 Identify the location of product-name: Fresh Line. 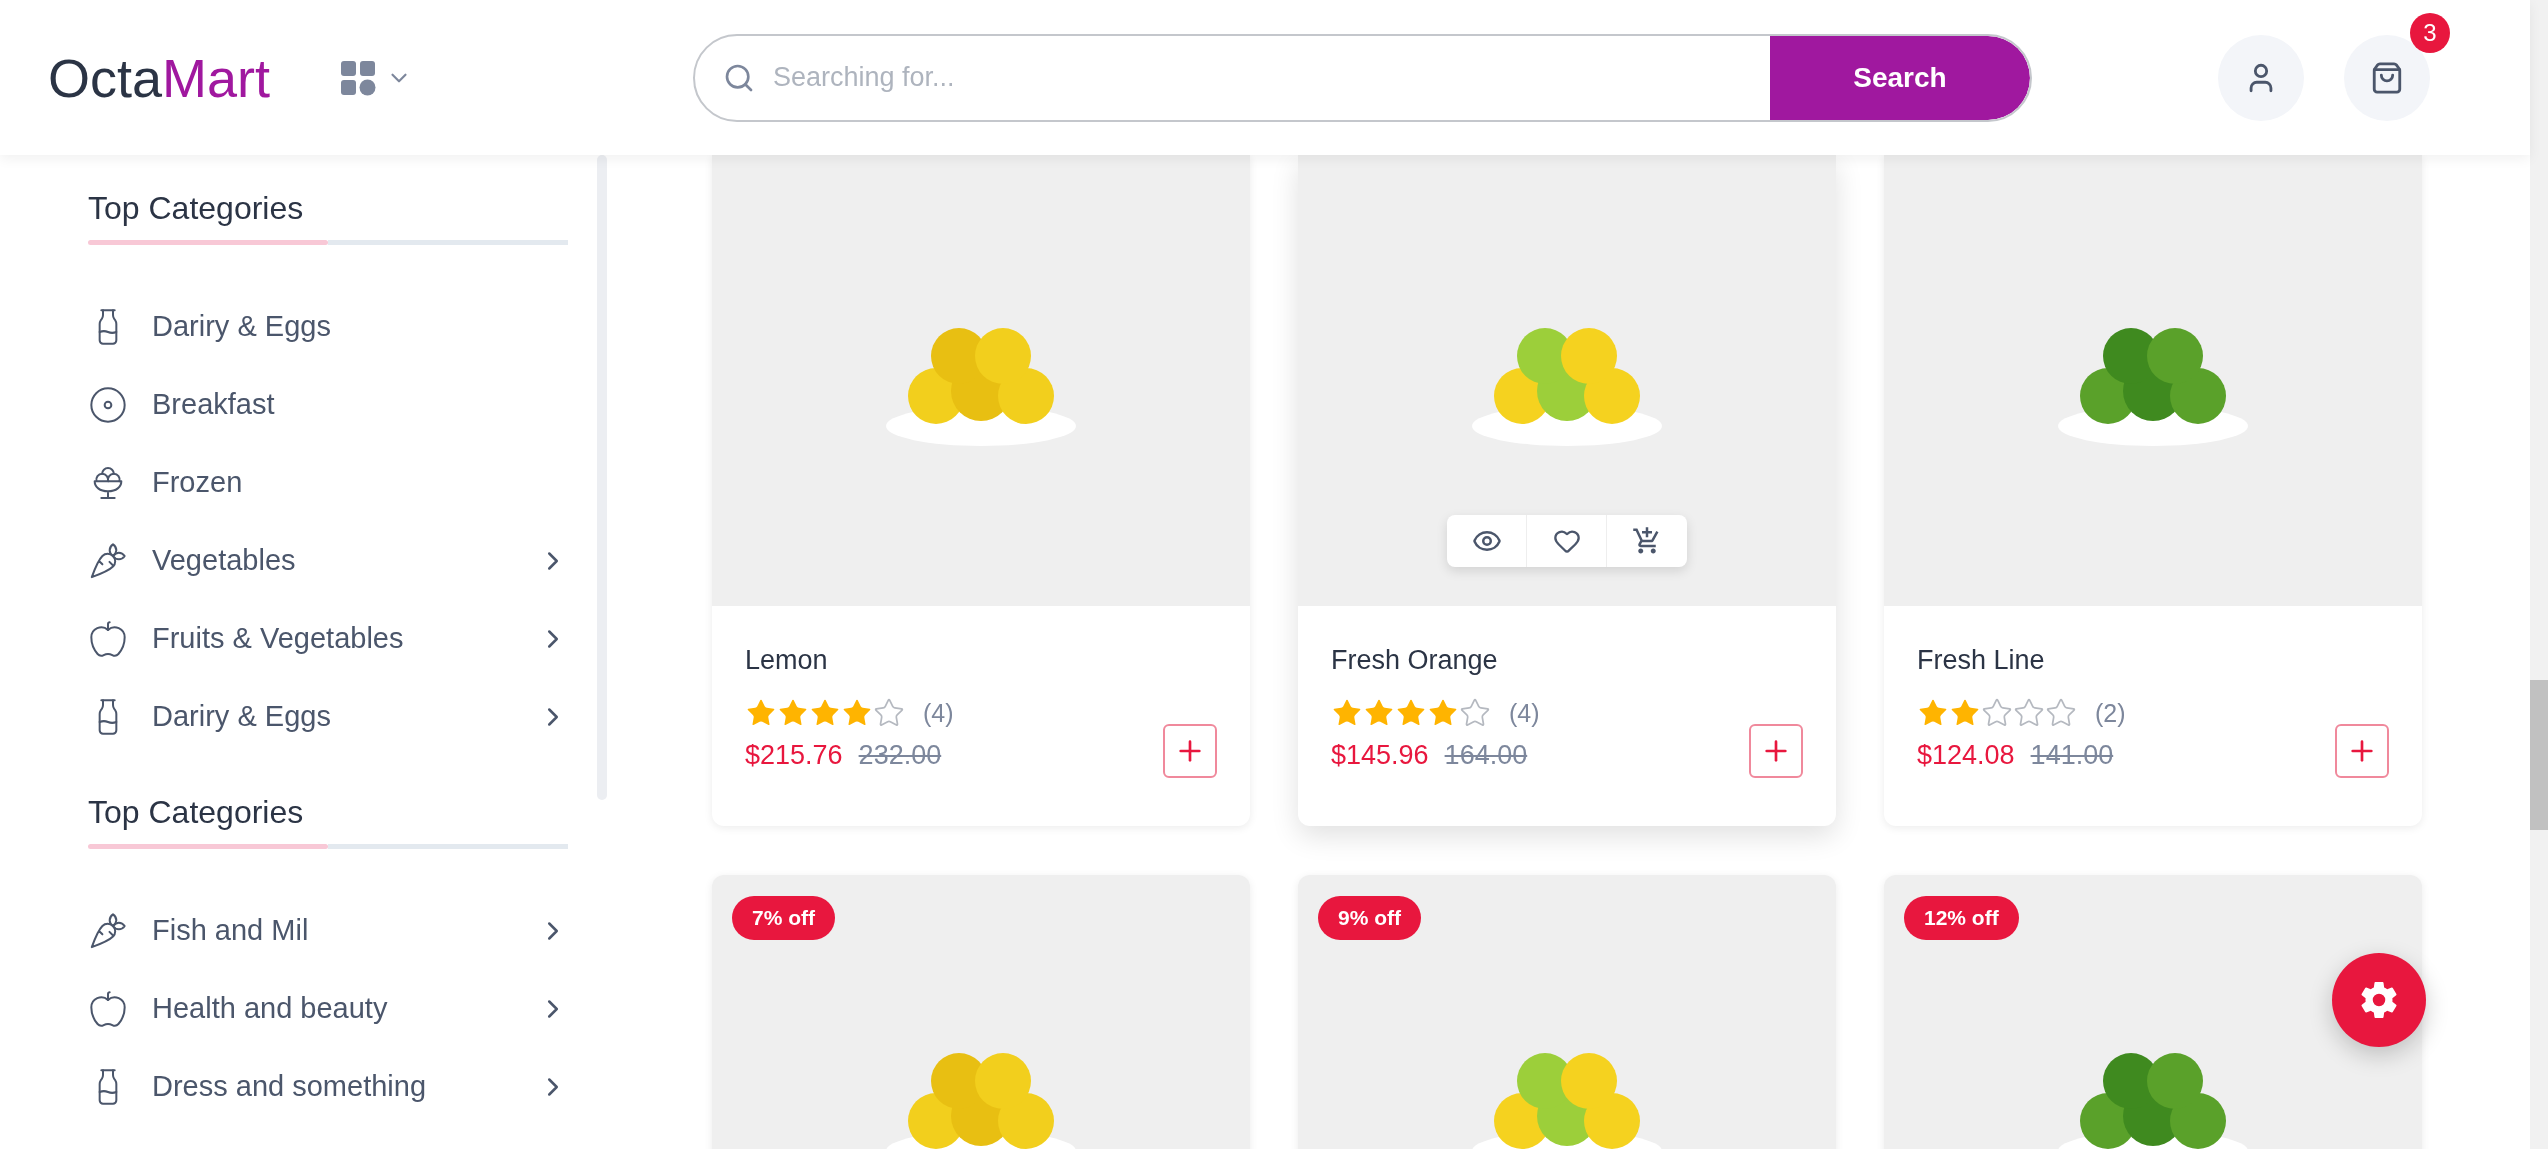
(1981, 660).